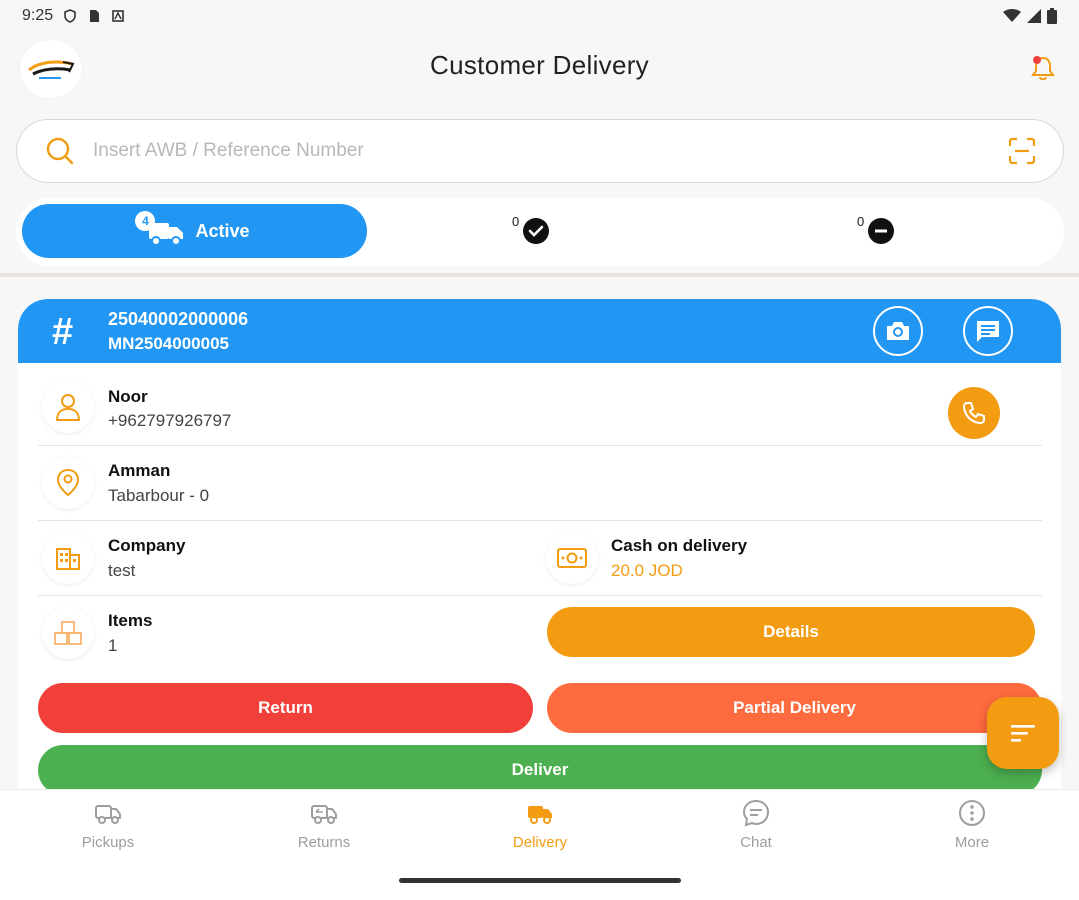 This screenshot has height=900, width=1079. I want to click on status-tabs: 4 Active 0 0, so click(540, 232).